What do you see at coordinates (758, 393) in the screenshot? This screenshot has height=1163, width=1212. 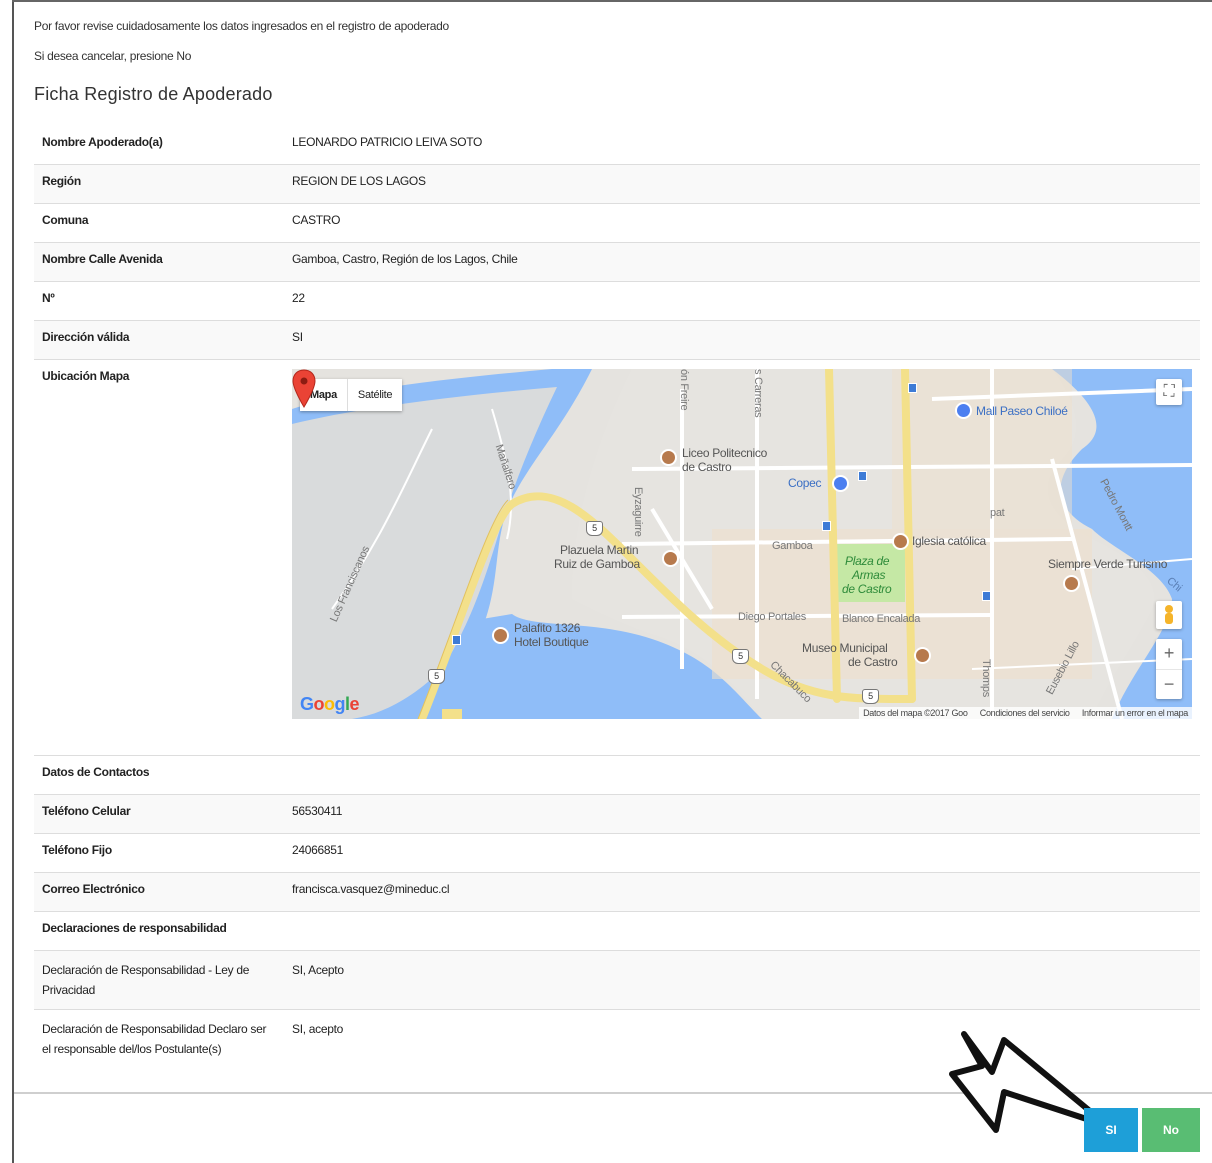 I see `map-street-carreras: s Carreras` at bounding box center [758, 393].